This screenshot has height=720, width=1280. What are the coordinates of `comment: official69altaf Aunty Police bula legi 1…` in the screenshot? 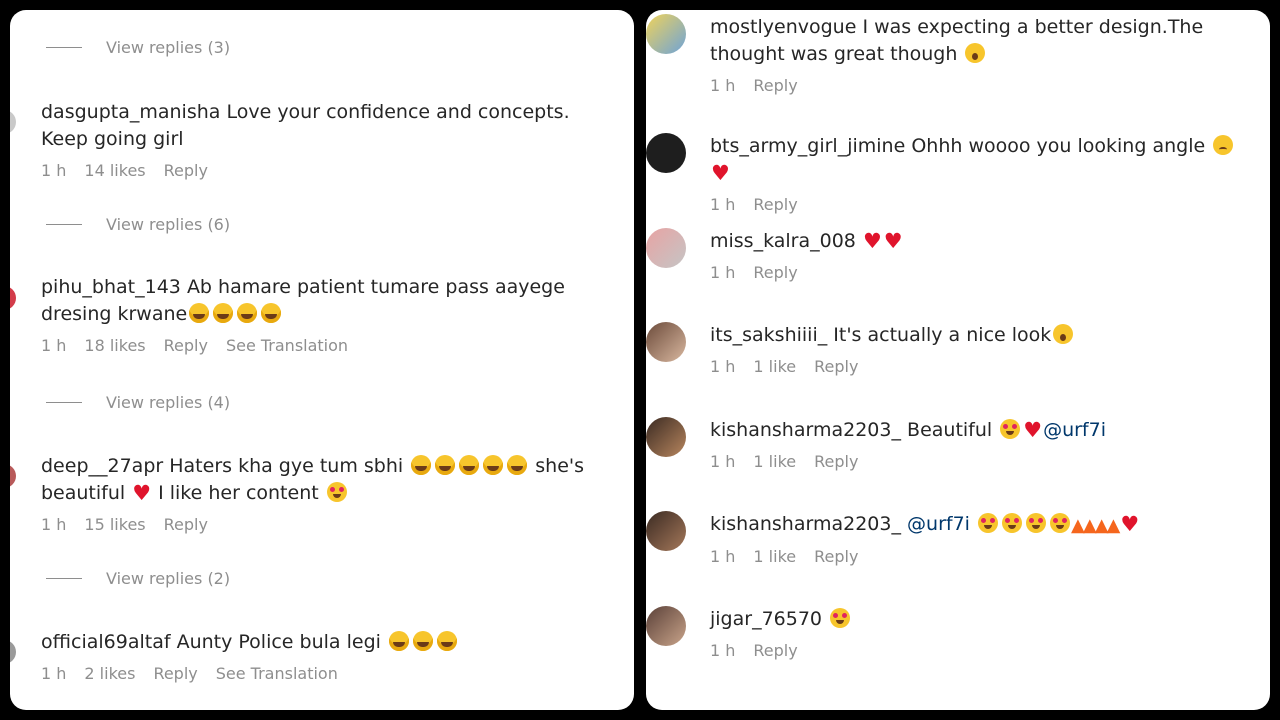 It's located at (331, 656).